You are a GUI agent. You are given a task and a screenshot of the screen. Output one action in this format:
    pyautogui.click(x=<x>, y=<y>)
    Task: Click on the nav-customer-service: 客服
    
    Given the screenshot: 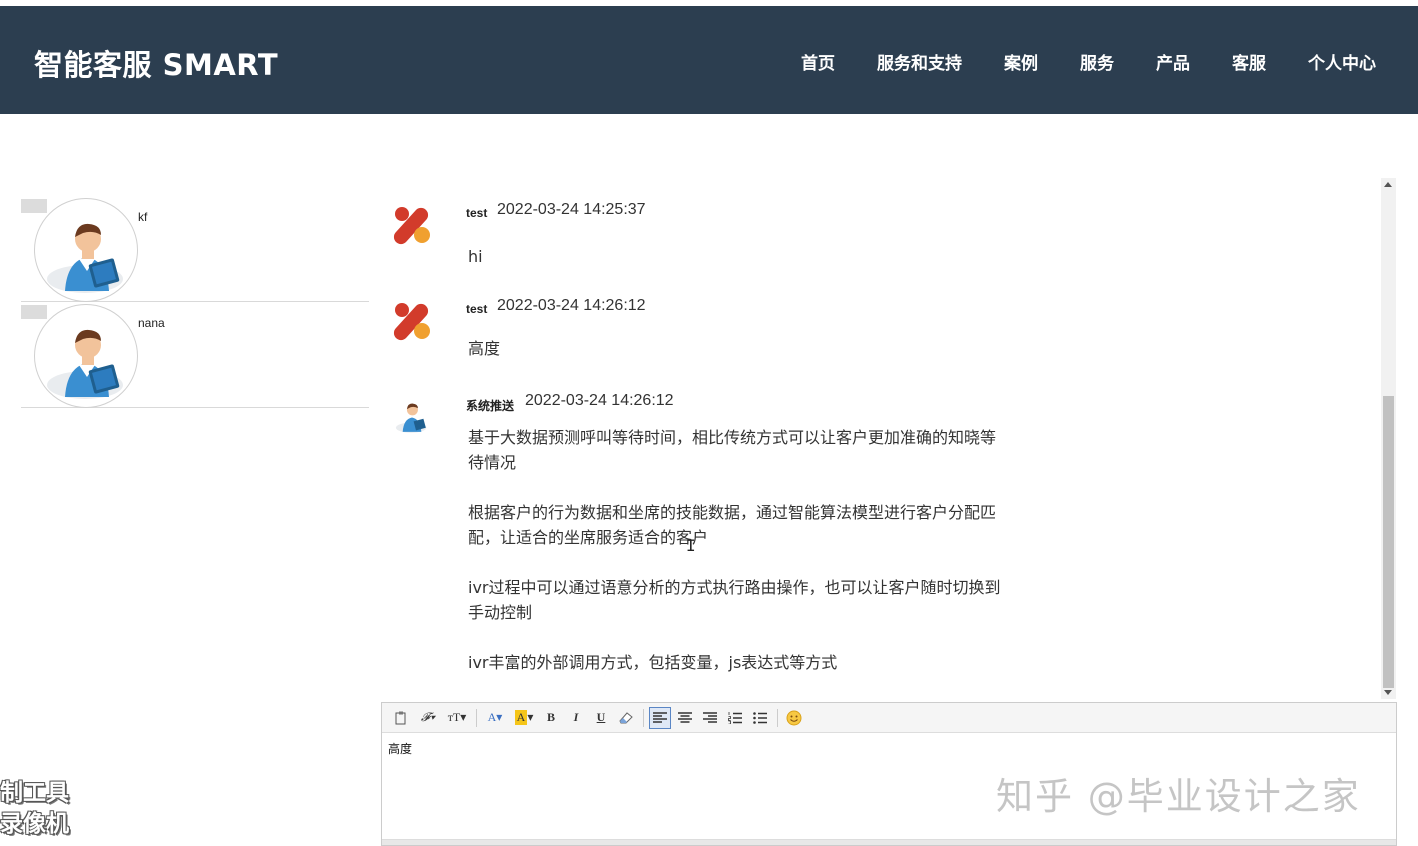 What is the action you would take?
    pyautogui.click(x=1249, y=61)
    